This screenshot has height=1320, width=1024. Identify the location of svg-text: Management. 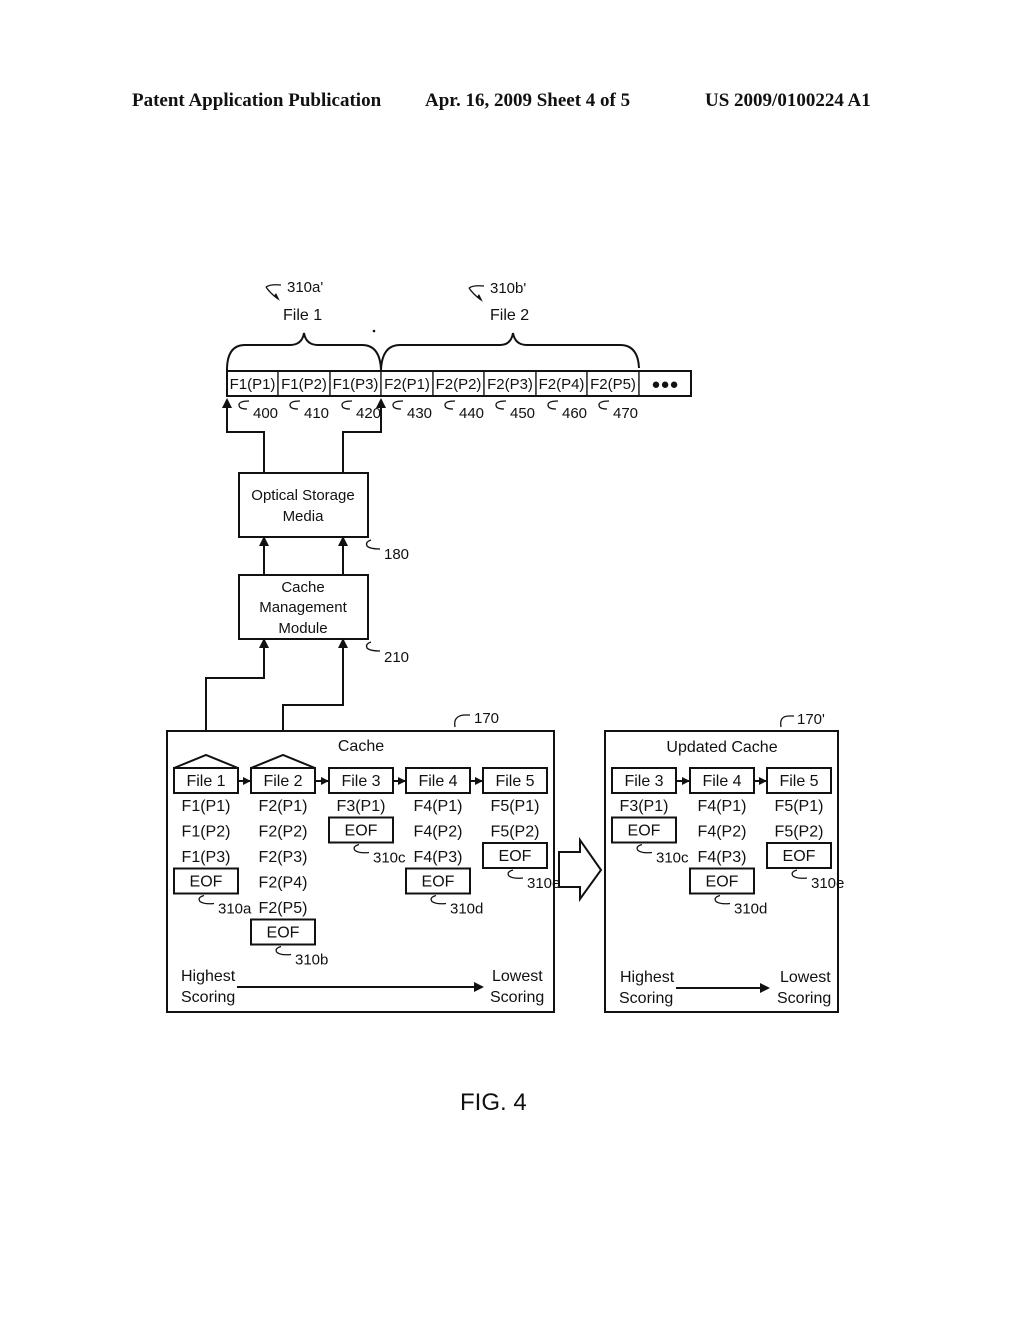
(303, 607).